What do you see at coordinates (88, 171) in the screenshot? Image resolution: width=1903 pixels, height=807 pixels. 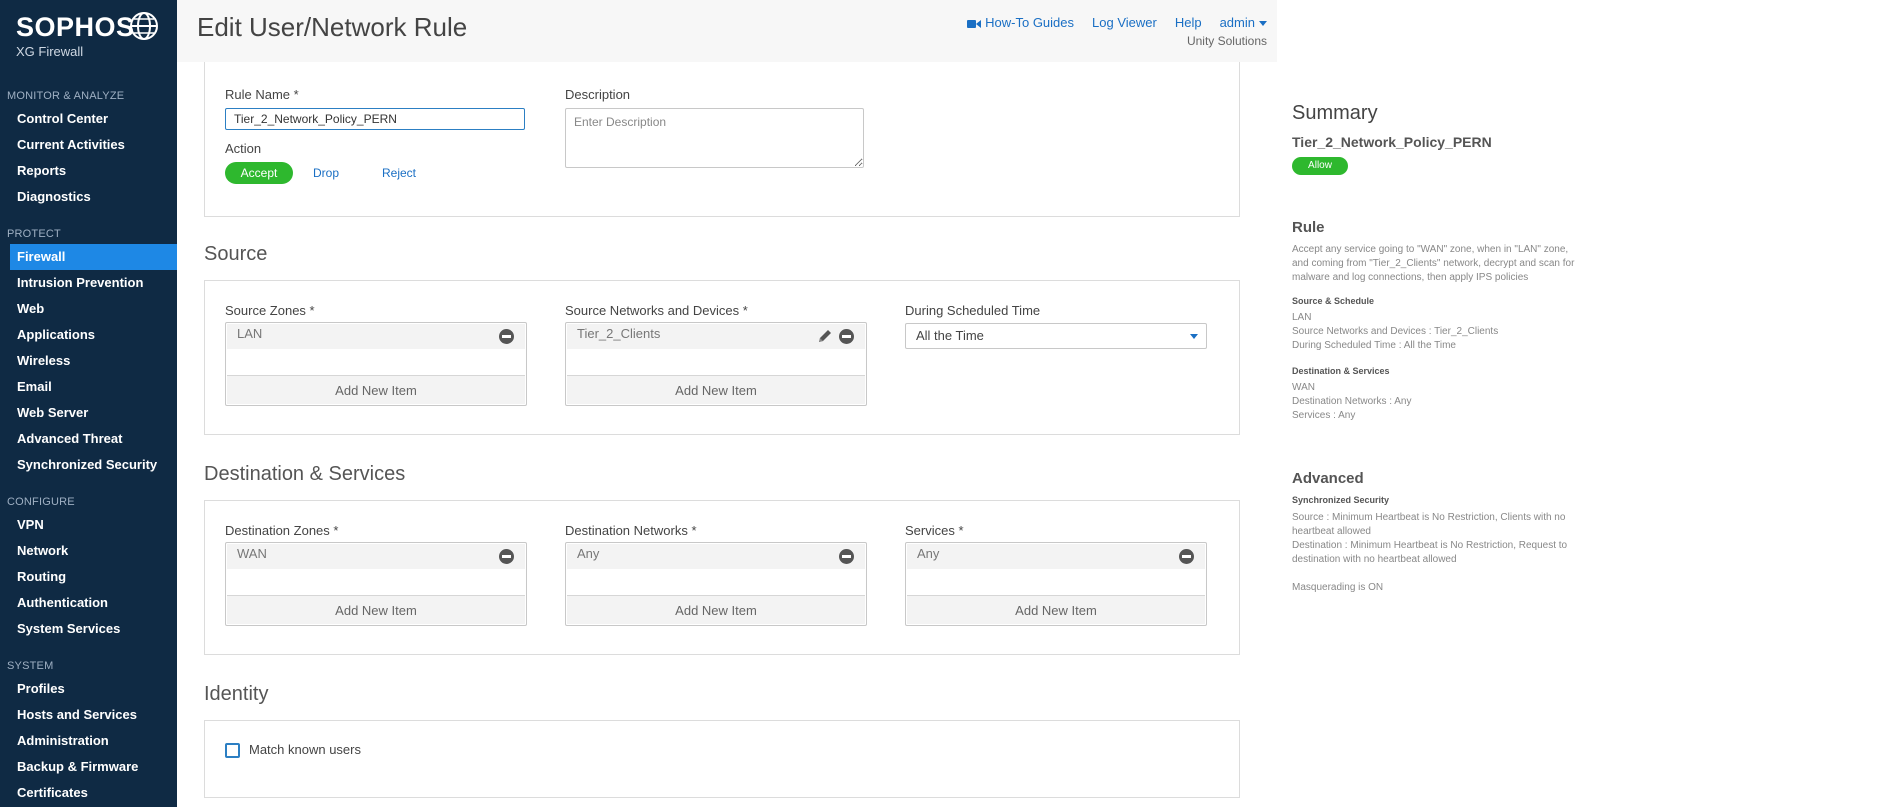 I see `sidebar-item-reports: Reports` at bounding box center [88, 171].